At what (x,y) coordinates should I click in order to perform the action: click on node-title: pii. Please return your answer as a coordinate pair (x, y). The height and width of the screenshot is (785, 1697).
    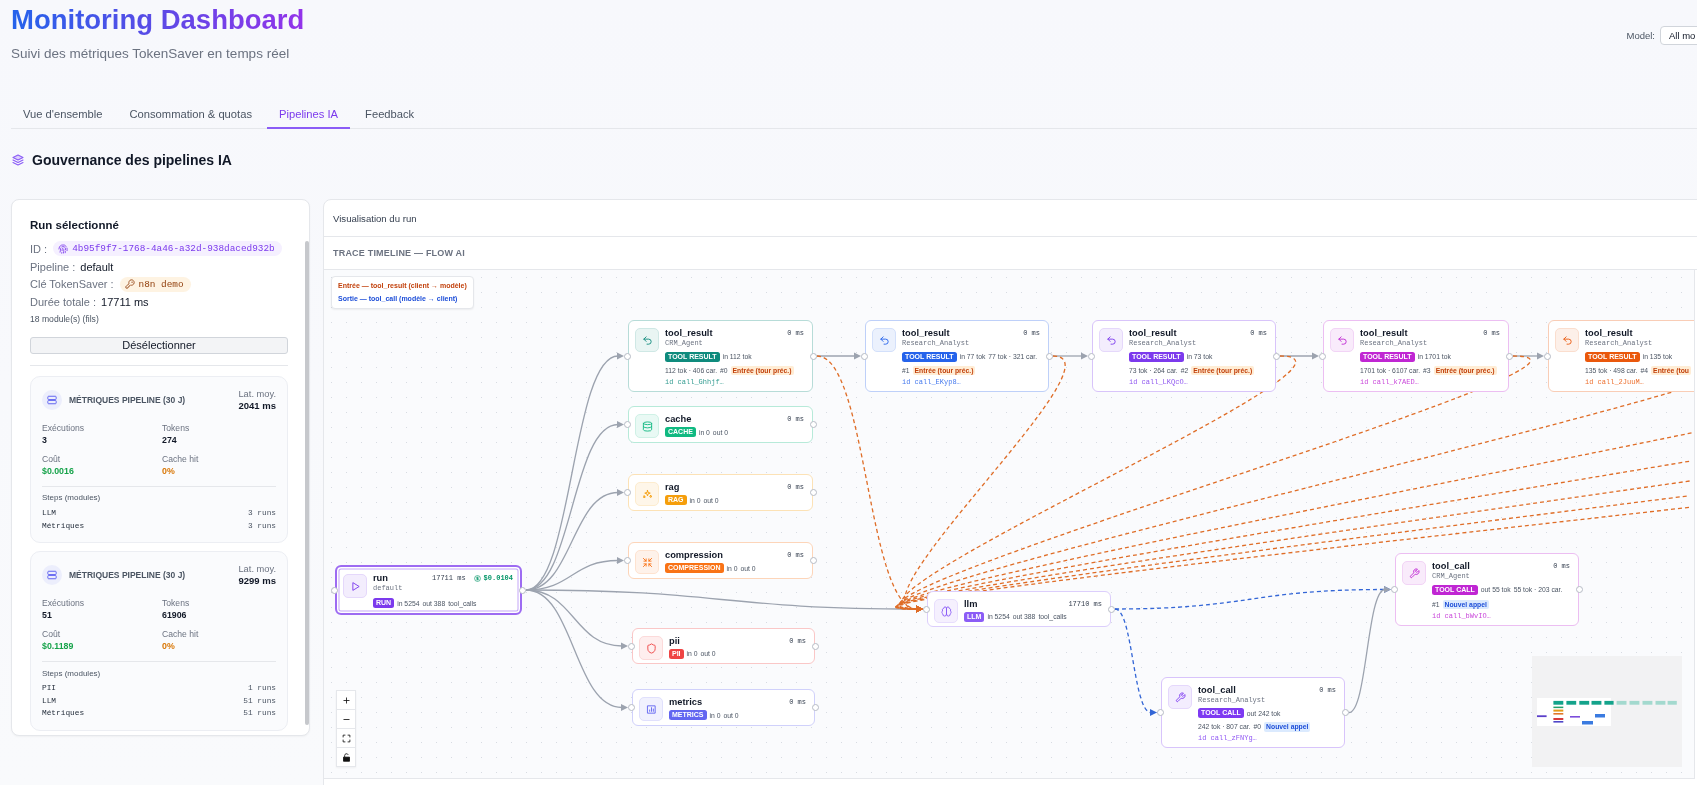
    Looking at the image, I should click on (674, 641).